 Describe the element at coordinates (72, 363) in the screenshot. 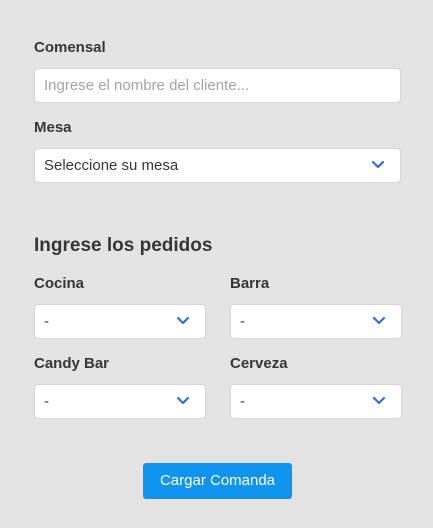

I see `candy-bar-label: Candy Bar` at that location.